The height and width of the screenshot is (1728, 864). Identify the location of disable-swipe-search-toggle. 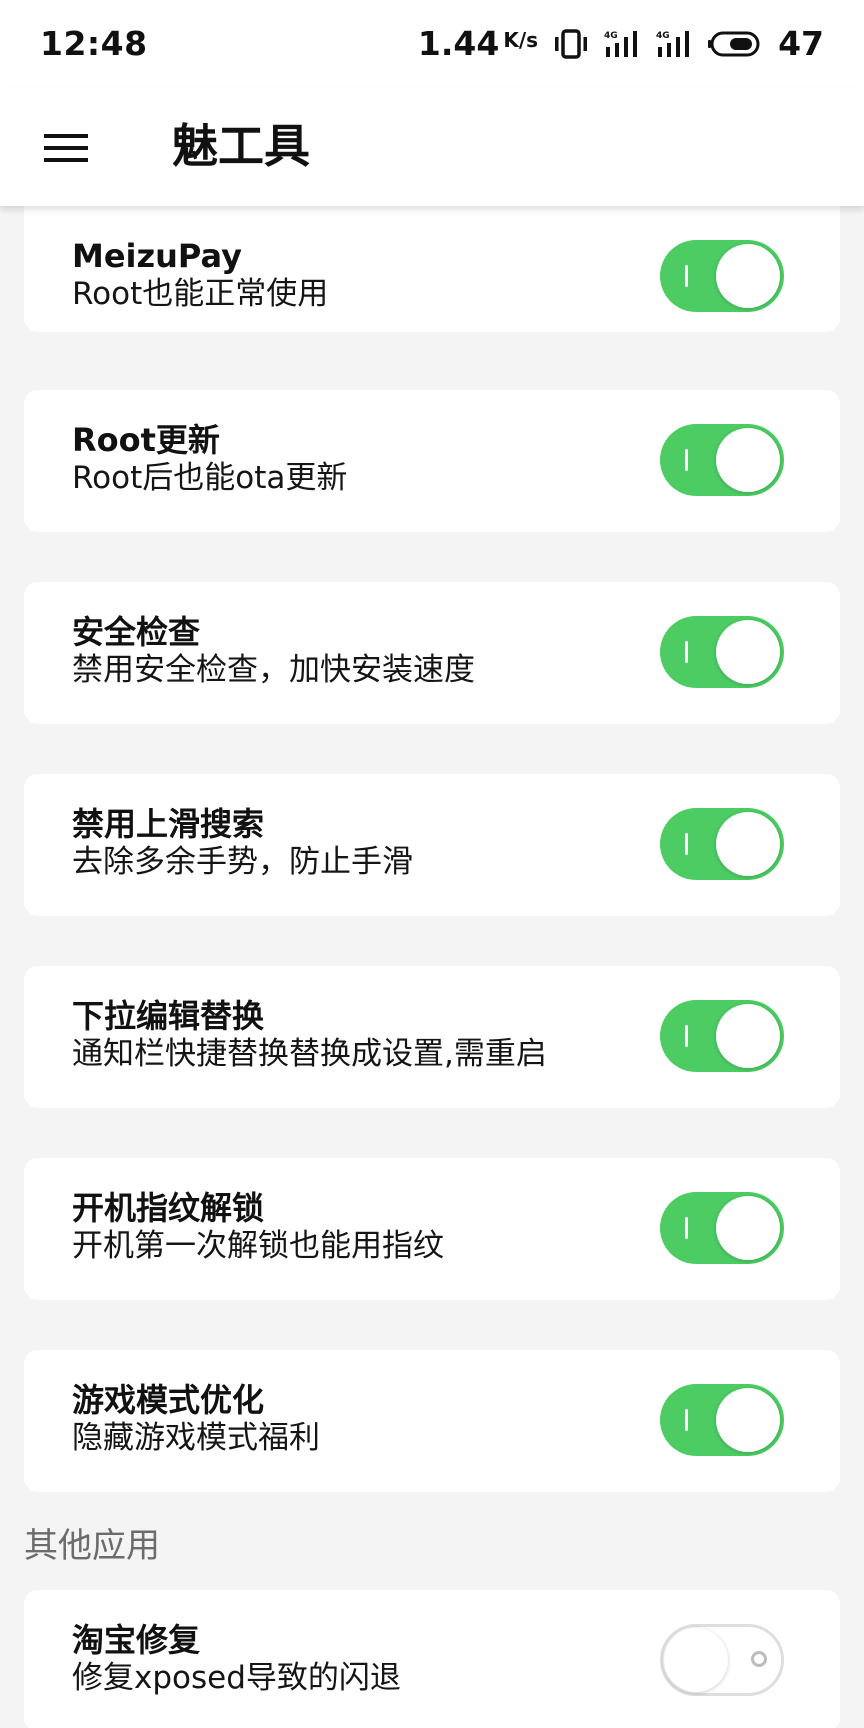
(722, 844).